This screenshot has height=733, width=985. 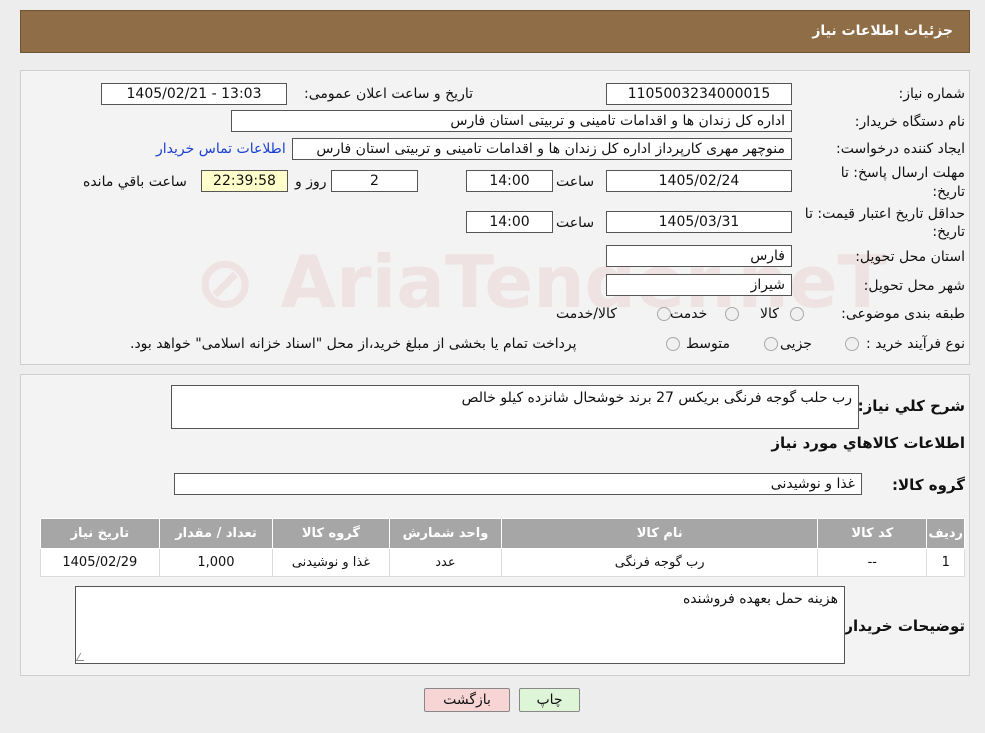 What do you see at coordinates (221, 149) in the screenshot?
I see `buyer-contact-link: اطلاعات تماس خریدار` at bounding box center [221, 149].